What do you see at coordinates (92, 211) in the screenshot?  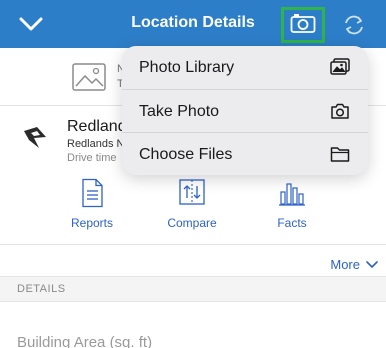 I see `reports-button: Reports` at bounding box center [92, 211].